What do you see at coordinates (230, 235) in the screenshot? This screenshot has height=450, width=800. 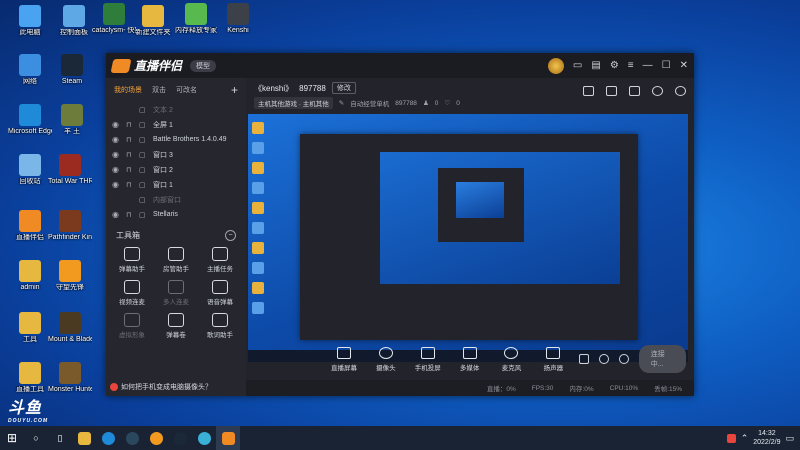 I see `toolbox-collapse-icon: −` at bounding box center [230, 235].